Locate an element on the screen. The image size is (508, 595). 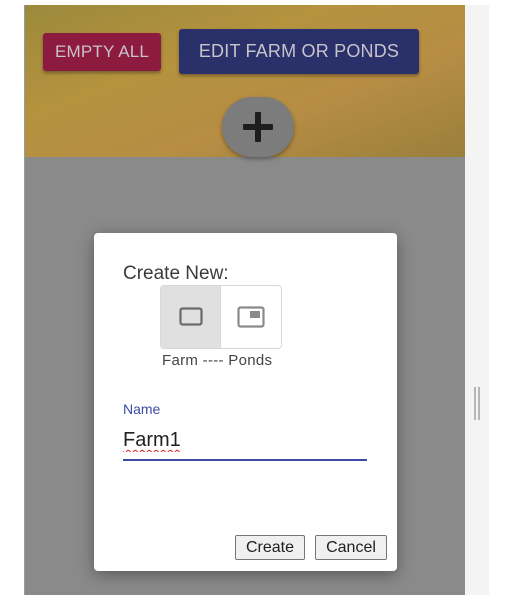
name-label: Name is located at coordinates (142, 409).